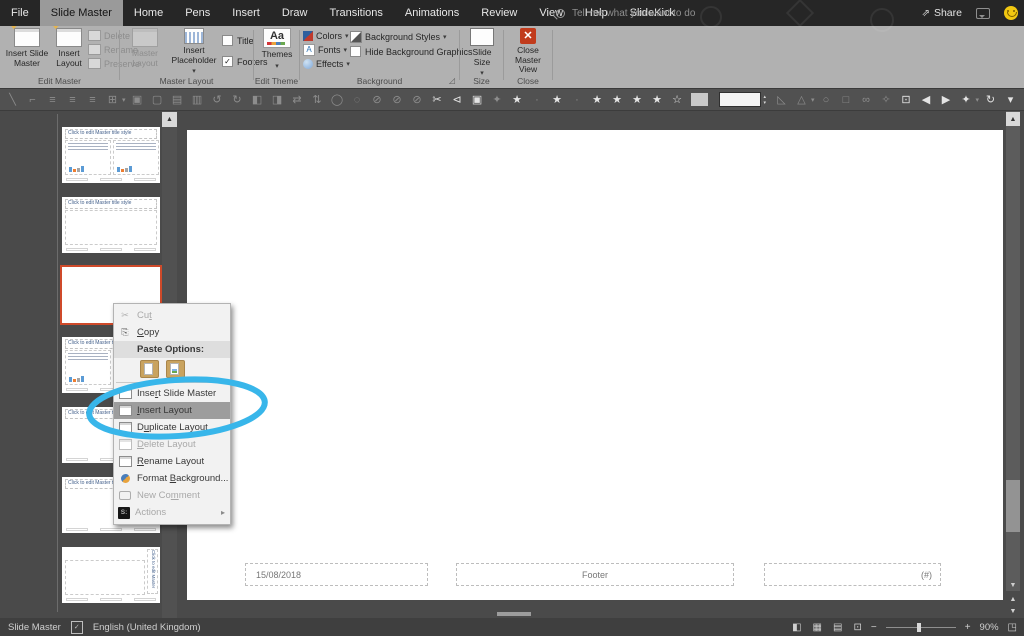 The image size is (1024, 636). Describe the element at coordinates (557, 99) in the screenshot. I see `star-icon-2: ★` at that location.